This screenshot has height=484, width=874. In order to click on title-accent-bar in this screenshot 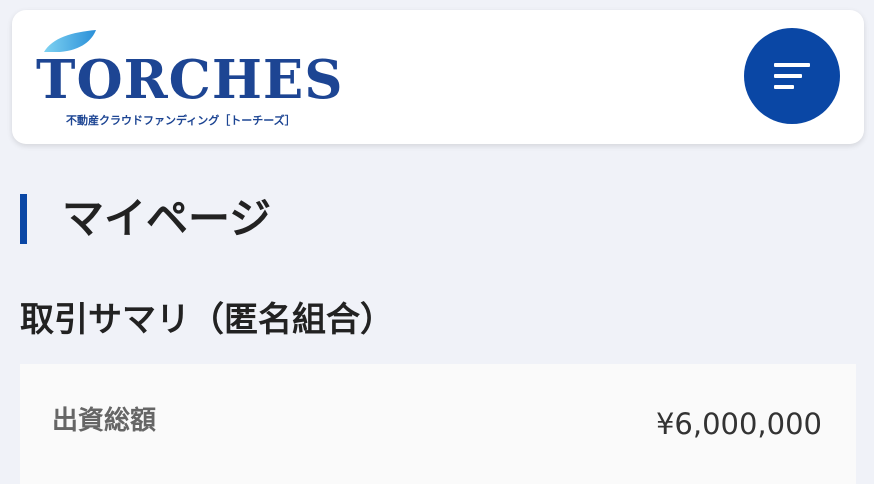, I will do `click(23, 219)`.